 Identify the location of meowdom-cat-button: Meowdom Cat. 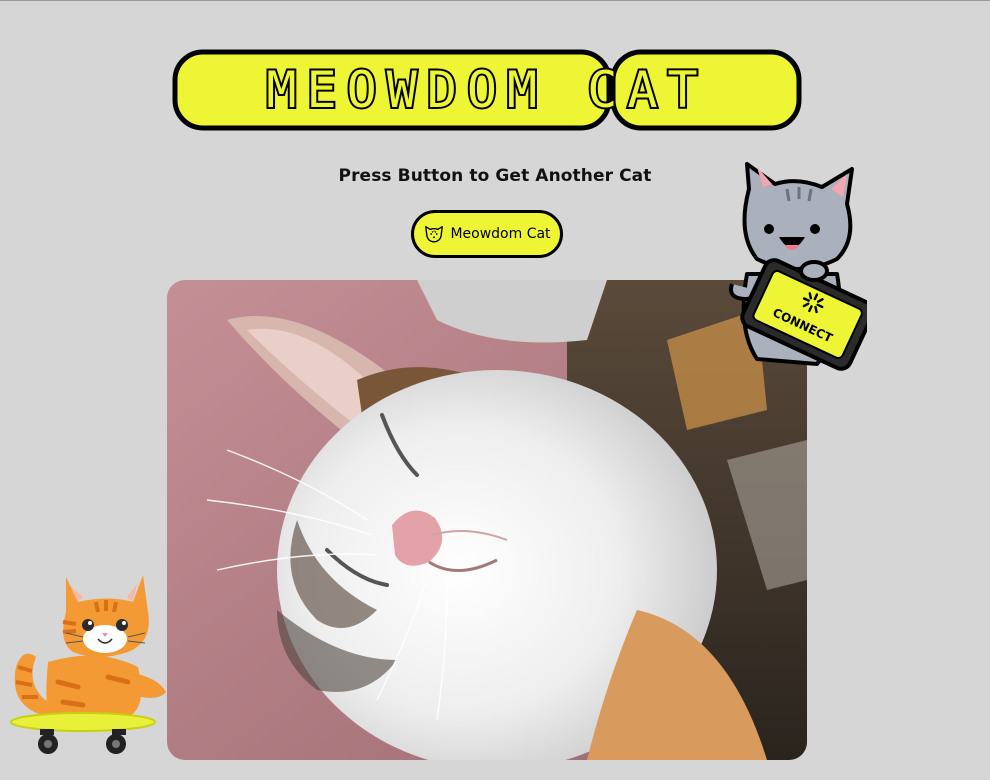
(487, 234).